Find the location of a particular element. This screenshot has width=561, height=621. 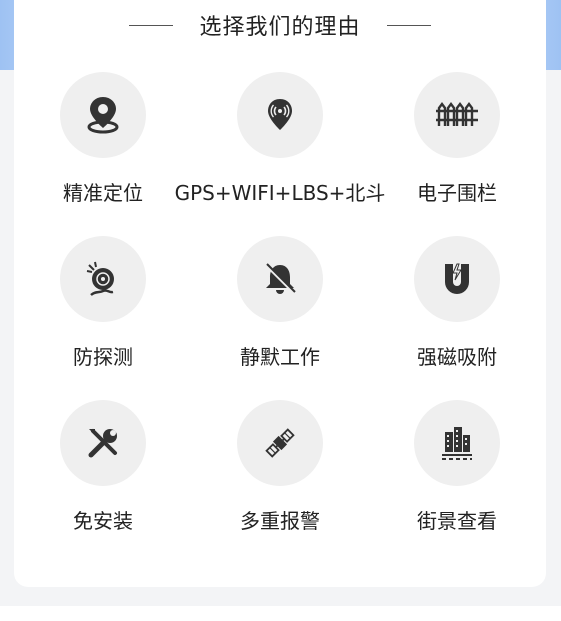

feature-label: 精准定位 is located at coordinates (103, 193).